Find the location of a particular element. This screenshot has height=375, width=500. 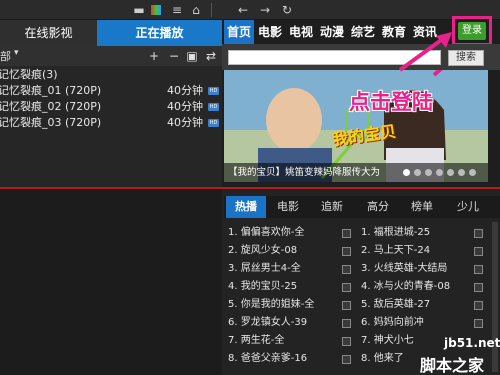

menu-icon: ≡ is located at coordinates (177, 10).